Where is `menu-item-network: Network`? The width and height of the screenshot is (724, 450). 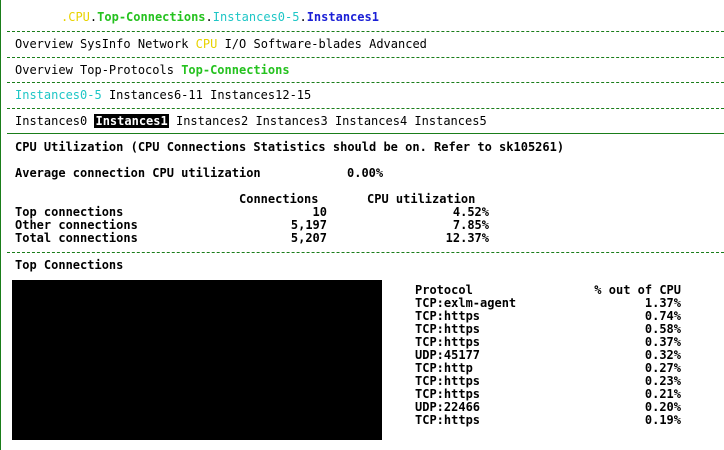 menu-item-network: Network is located at coordinates (163, 44).